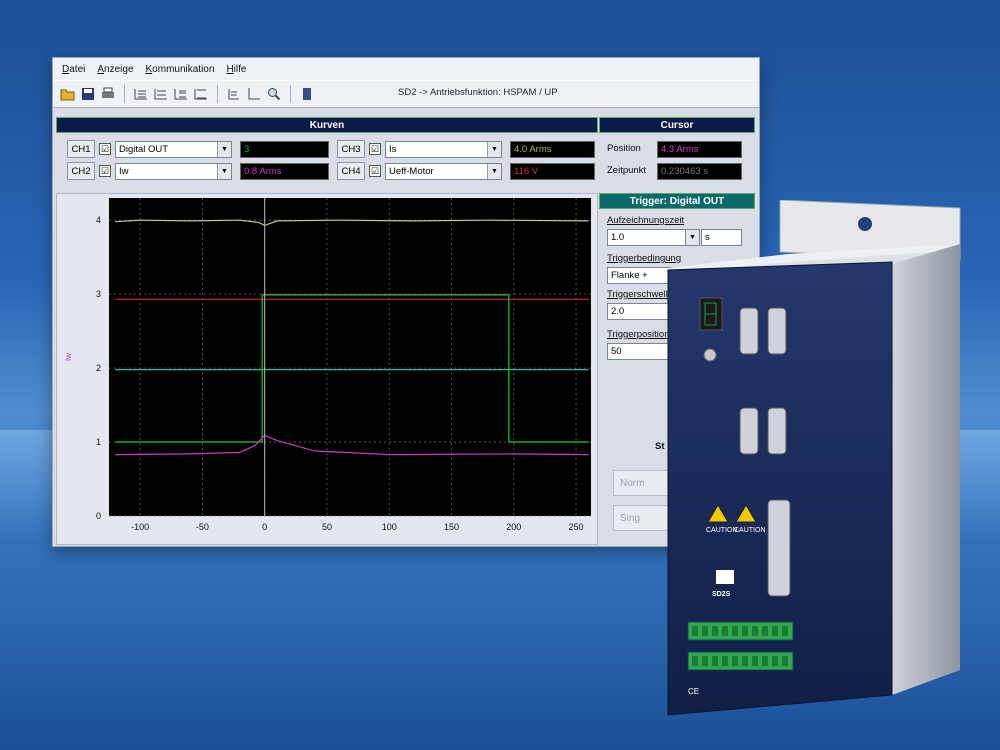  Describe the element at coordinates (411, 171) in the screenshot. I see `ch4-signal: Ueff-Motor` at that location.